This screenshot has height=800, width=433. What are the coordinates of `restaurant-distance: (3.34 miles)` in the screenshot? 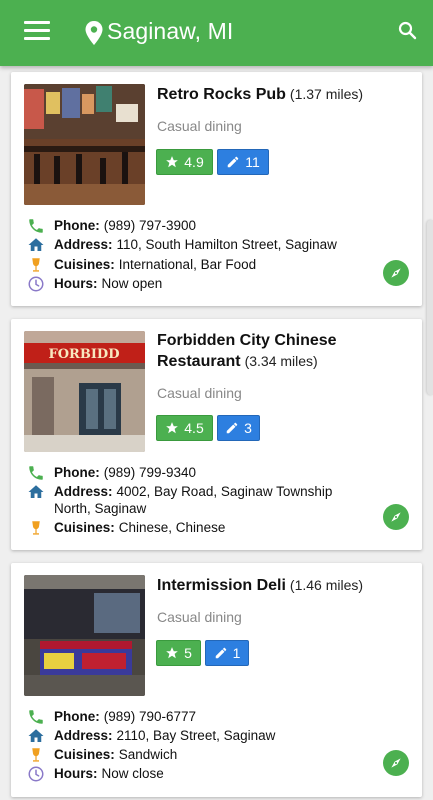 It's located at (281, 361).